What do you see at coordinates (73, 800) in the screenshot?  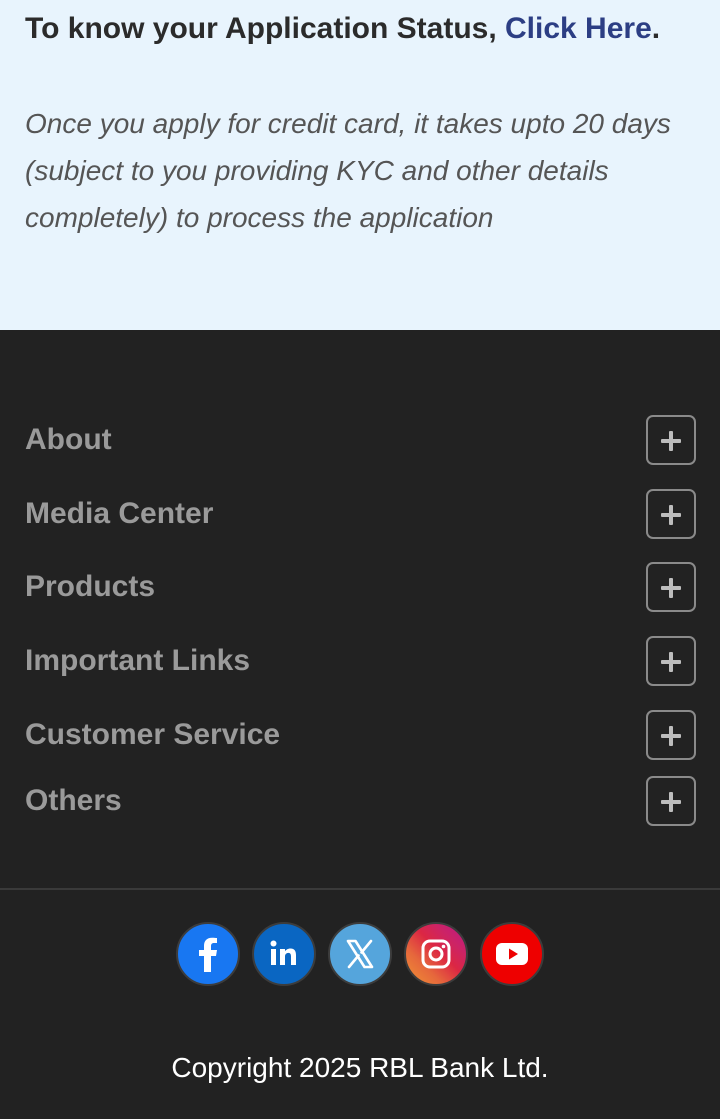 I see `accordion-label: Others` at bounding box center [73, 800].